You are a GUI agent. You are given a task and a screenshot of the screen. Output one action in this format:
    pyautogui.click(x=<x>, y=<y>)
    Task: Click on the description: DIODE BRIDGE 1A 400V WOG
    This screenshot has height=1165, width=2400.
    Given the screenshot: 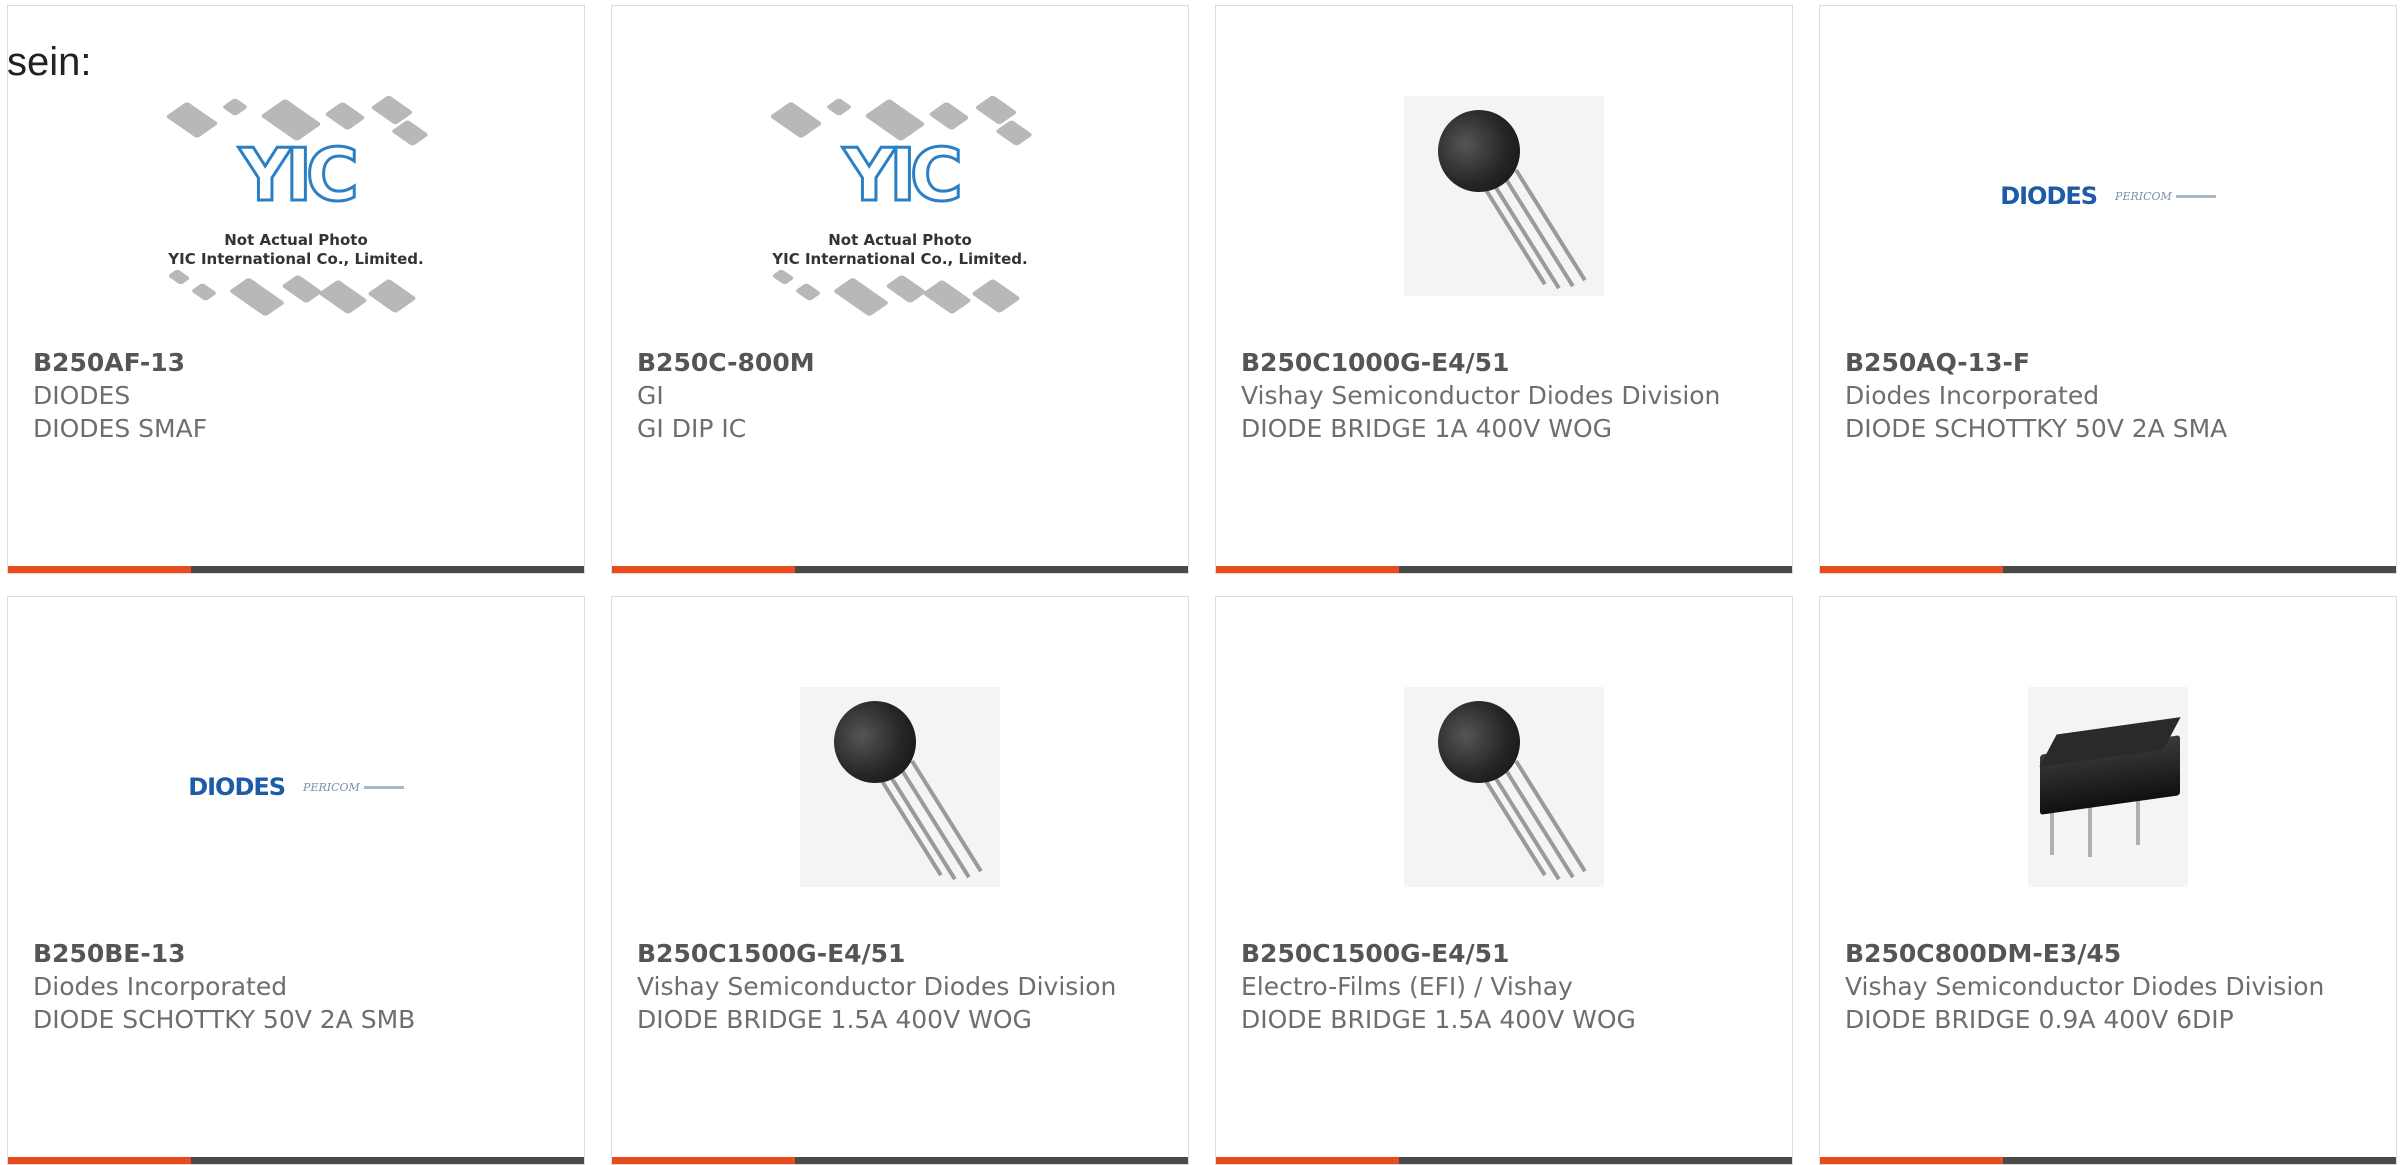 What is the action you would take?
    pyautogui.click(x=1427, y=428)
    